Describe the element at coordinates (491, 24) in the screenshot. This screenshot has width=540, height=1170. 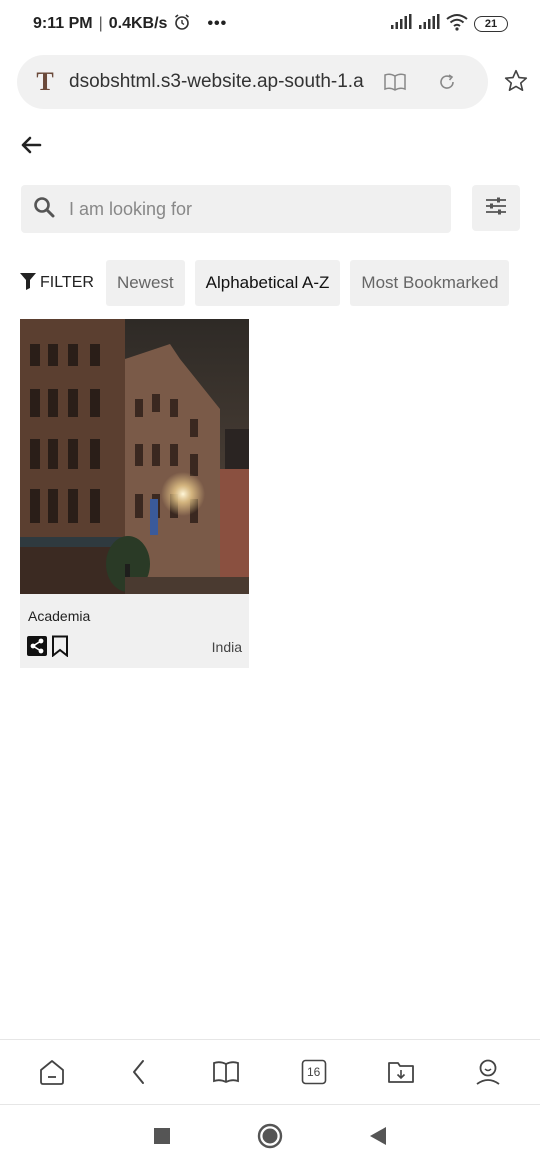
I see `battery-indicator: 21` at that location.